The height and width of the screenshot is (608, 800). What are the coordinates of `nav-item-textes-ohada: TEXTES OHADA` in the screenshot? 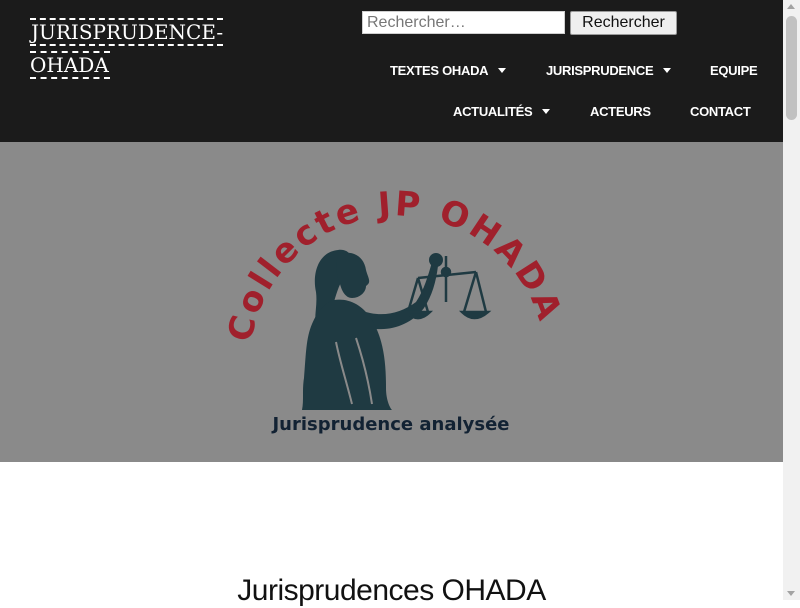 It's located at (448, 70).